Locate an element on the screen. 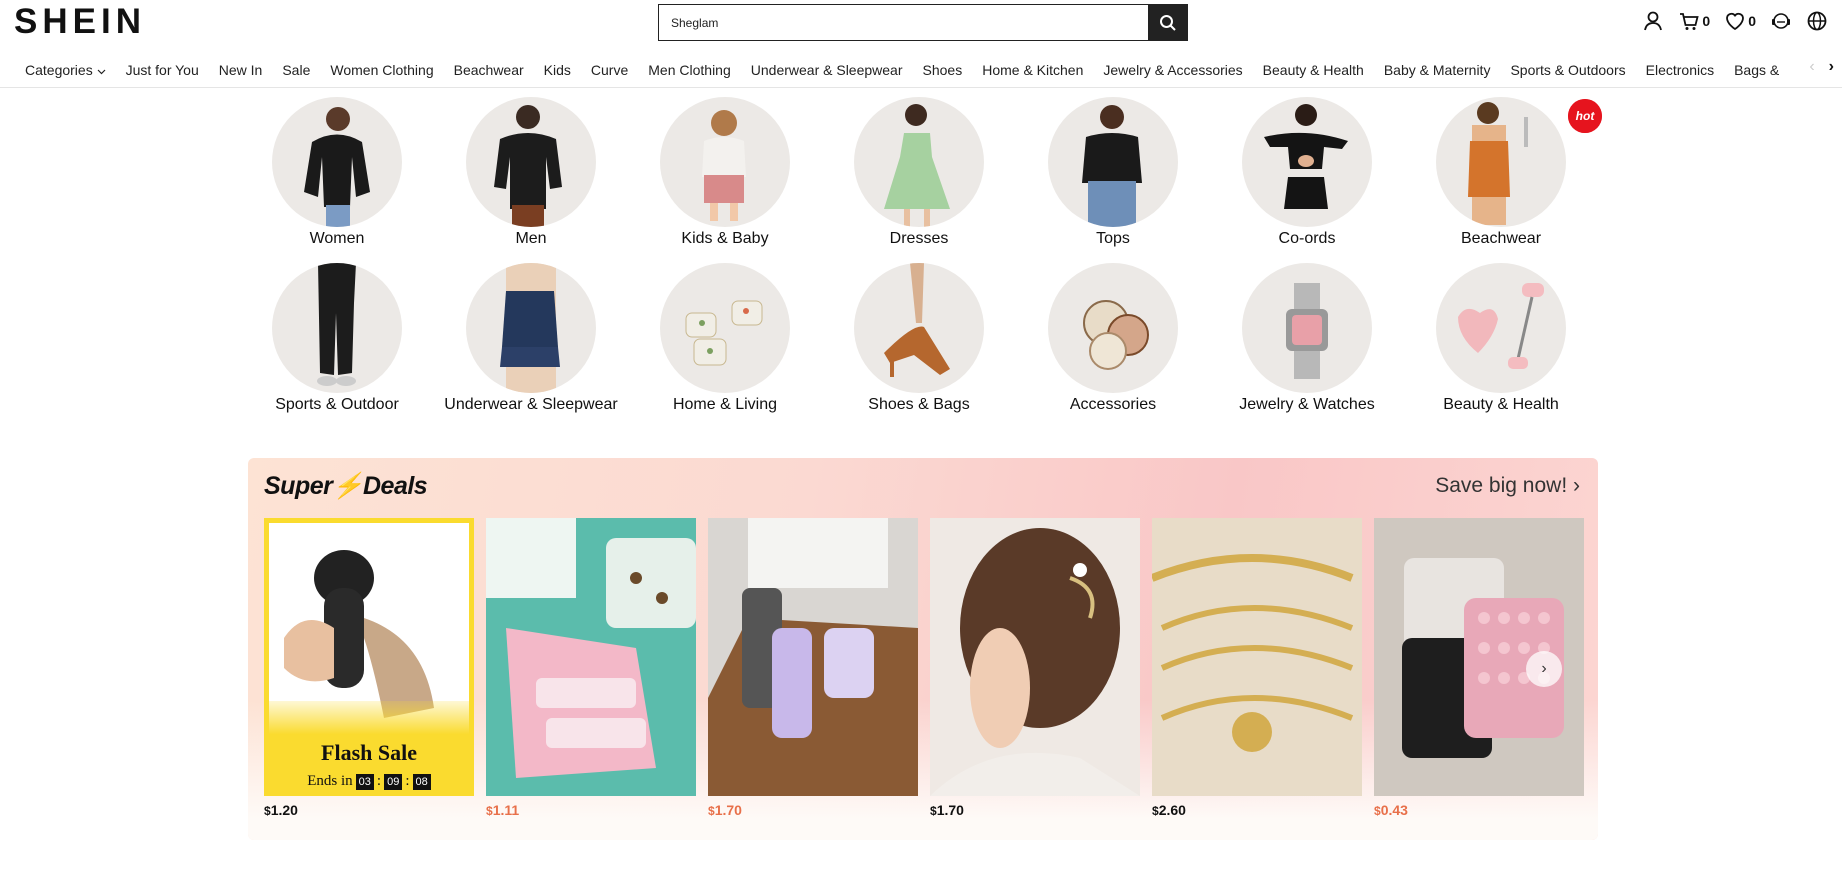  category-kids-baby: Kids & Baby is located at coordinates (725, 172).